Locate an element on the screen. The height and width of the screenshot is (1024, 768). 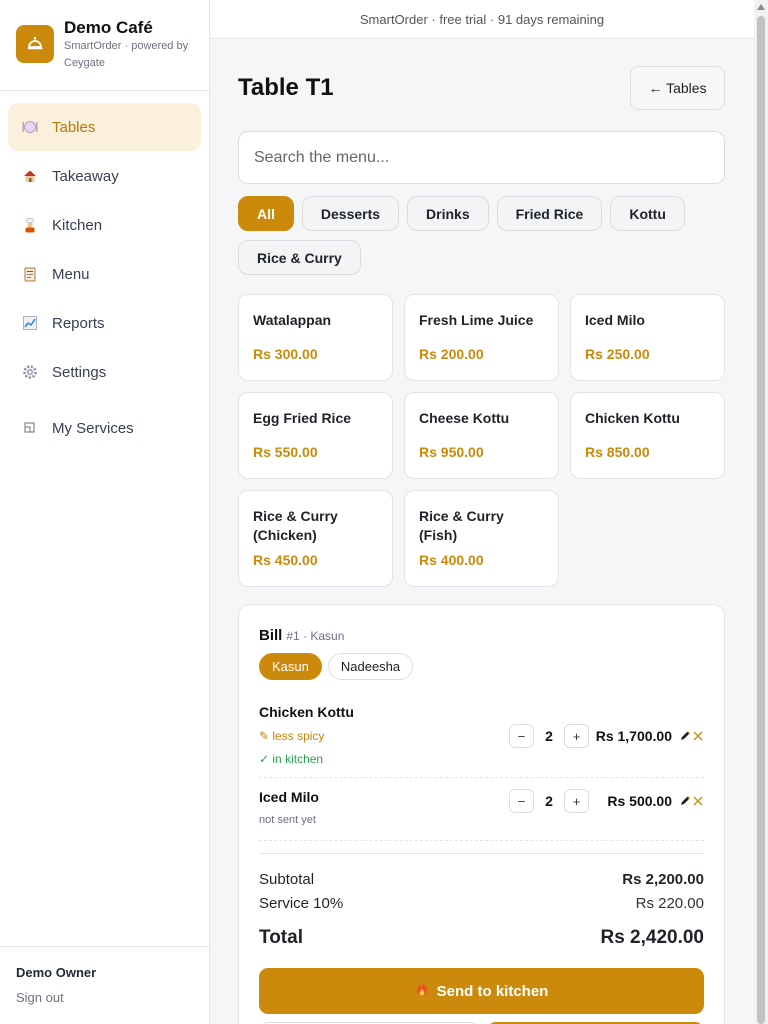
send-to-kitchen-label: Send to kitchen is located at coordinates (492, 991).